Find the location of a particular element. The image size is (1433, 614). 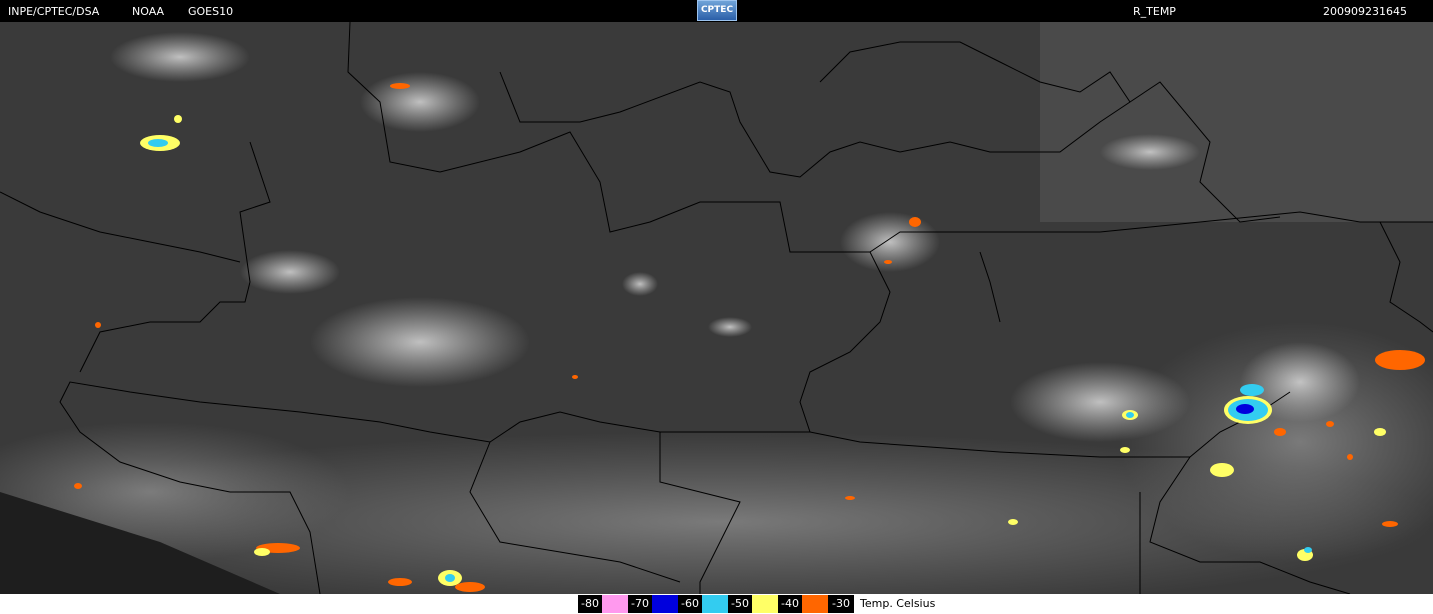

product-label: R_TEMP is located at coordinates (1154, 11).